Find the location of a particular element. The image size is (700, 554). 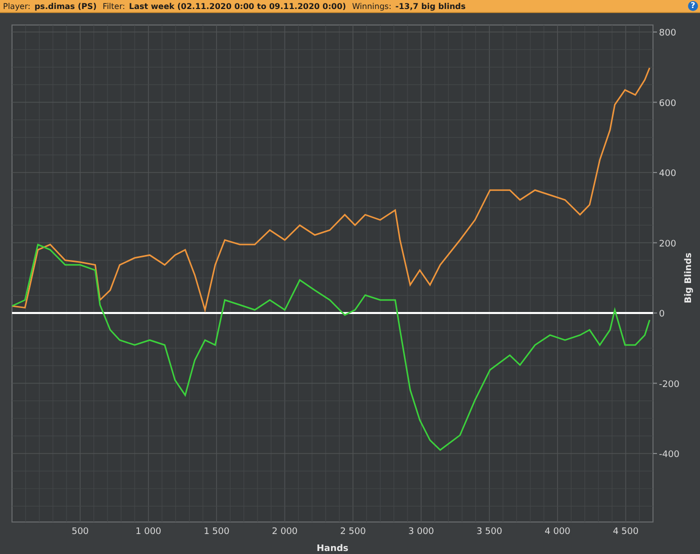

field-value: ps.dimas (PS) is located at coordinates (65, 6).